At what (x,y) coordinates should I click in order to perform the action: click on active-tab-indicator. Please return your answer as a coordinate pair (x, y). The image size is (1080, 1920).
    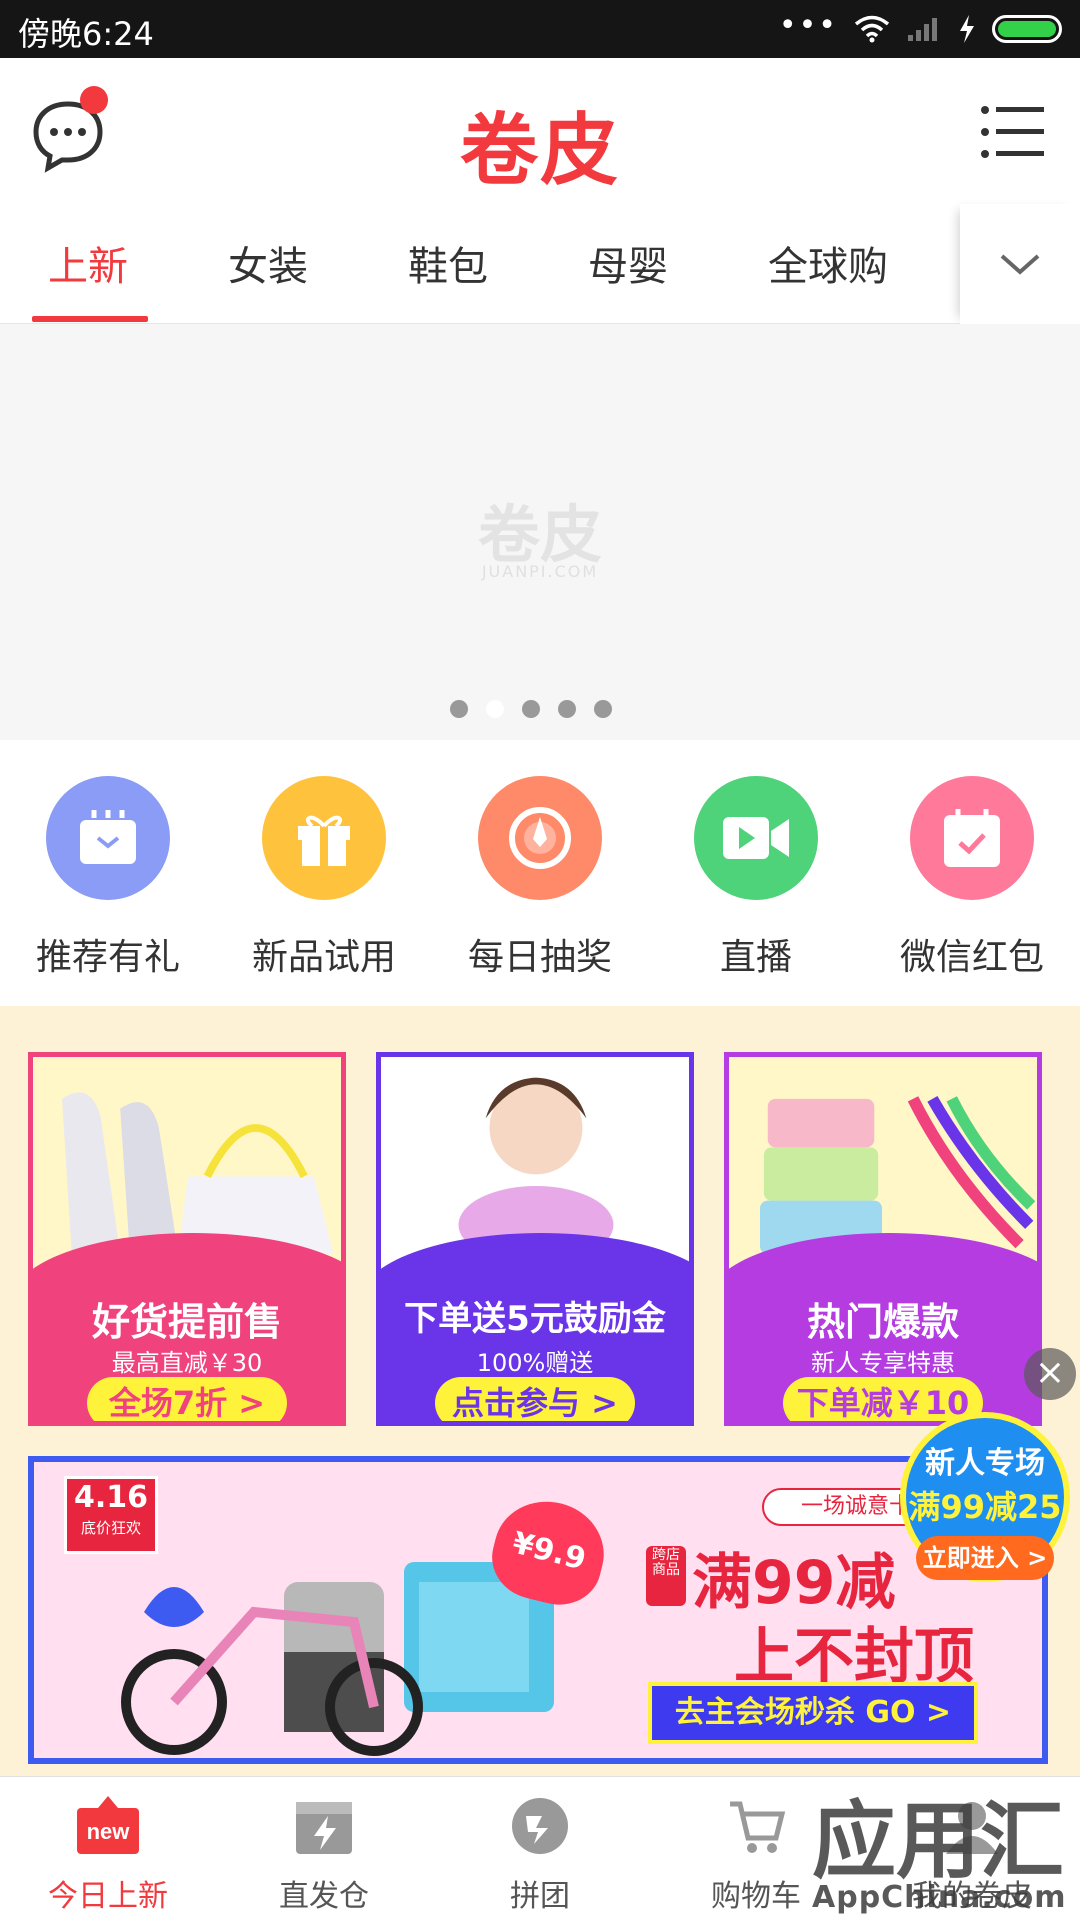
    Looking at the image, I should click on (90, 319).